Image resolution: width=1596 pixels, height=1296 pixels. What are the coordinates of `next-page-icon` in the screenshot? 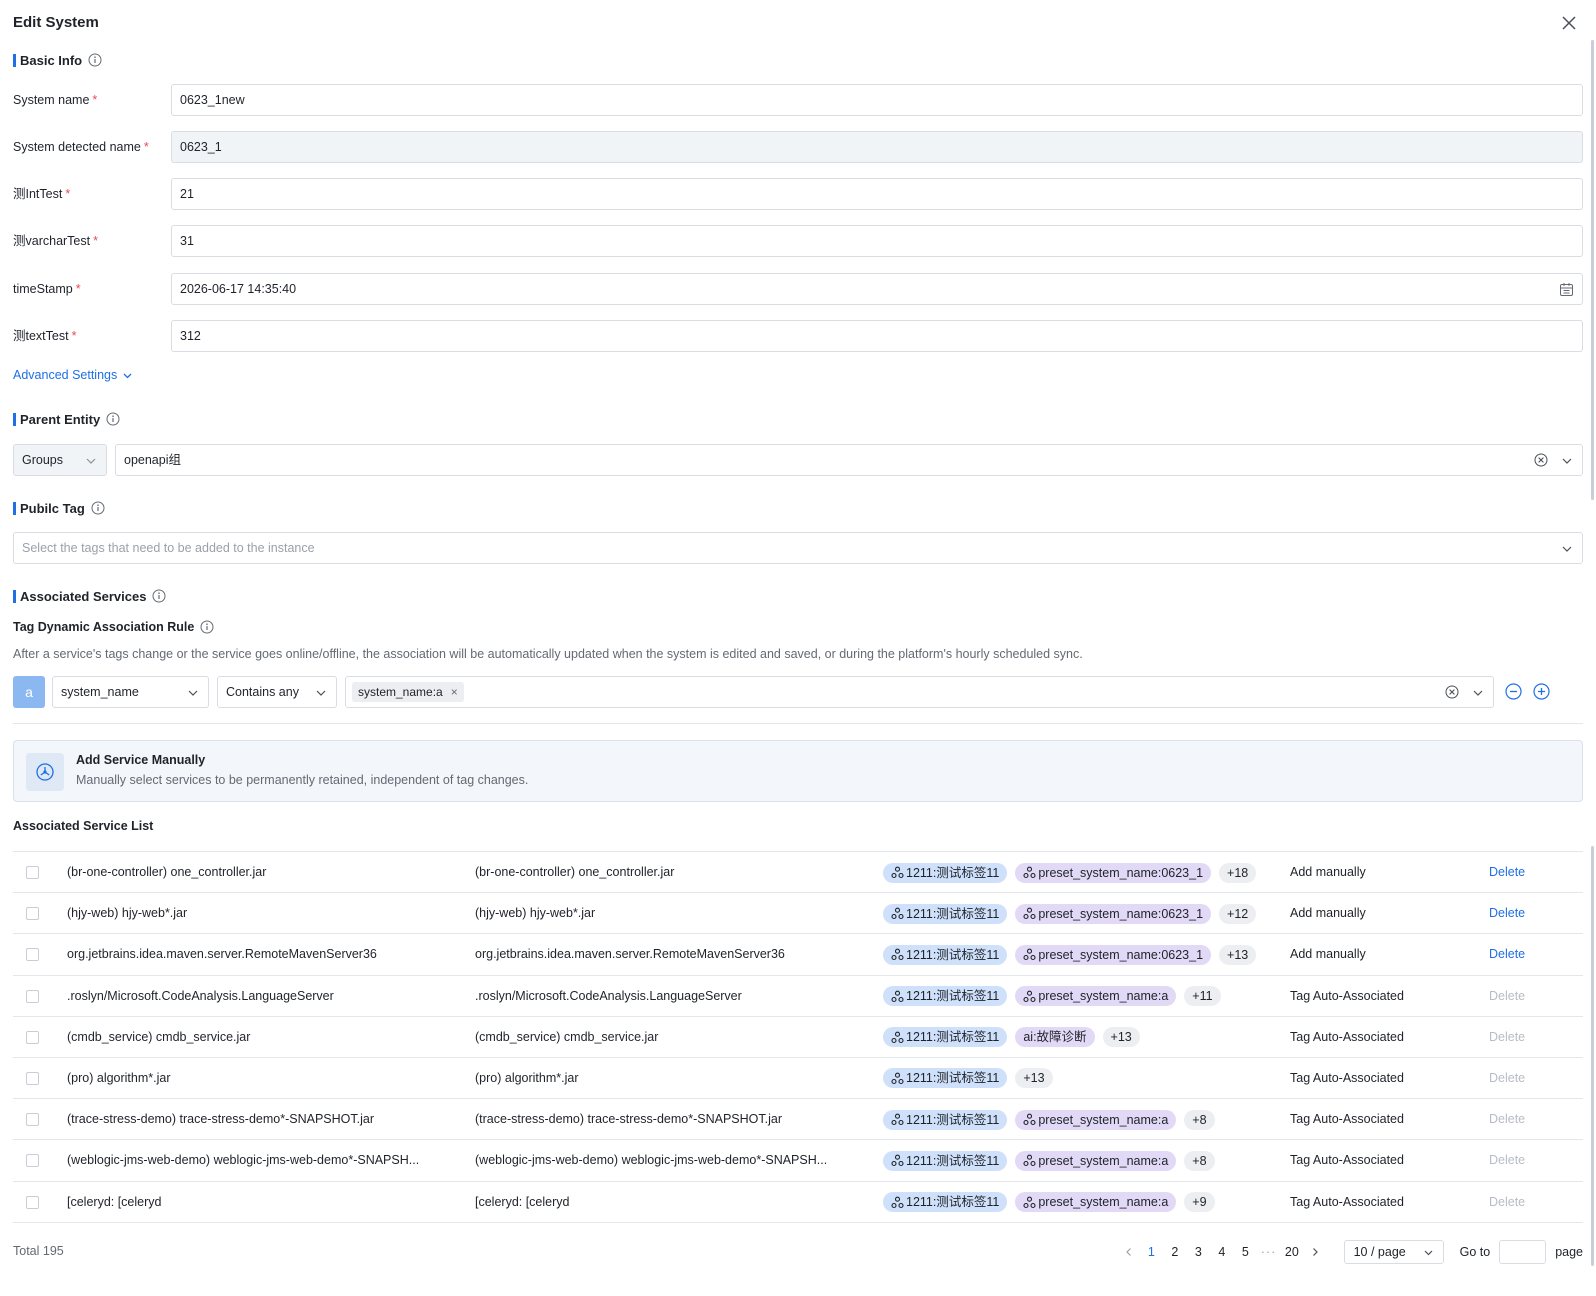 It's located at (1315, 1252).